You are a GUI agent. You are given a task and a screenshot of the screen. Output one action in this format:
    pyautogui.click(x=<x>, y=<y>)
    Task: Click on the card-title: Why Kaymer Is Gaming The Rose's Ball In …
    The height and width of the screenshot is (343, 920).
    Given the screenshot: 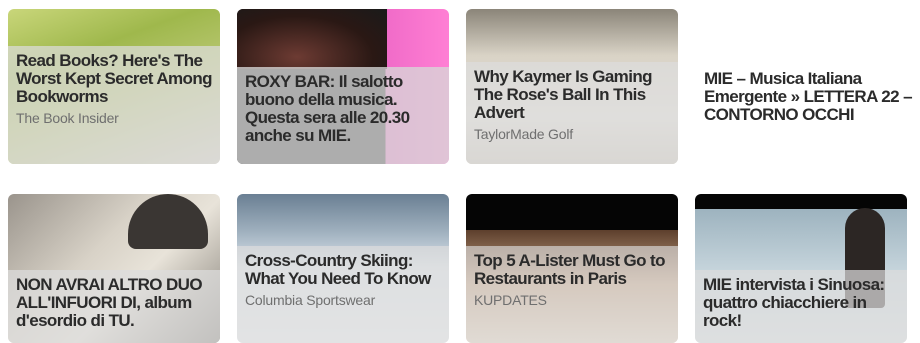 What is the action you would take?
    pyautogui.click(x=572, y=95)
    